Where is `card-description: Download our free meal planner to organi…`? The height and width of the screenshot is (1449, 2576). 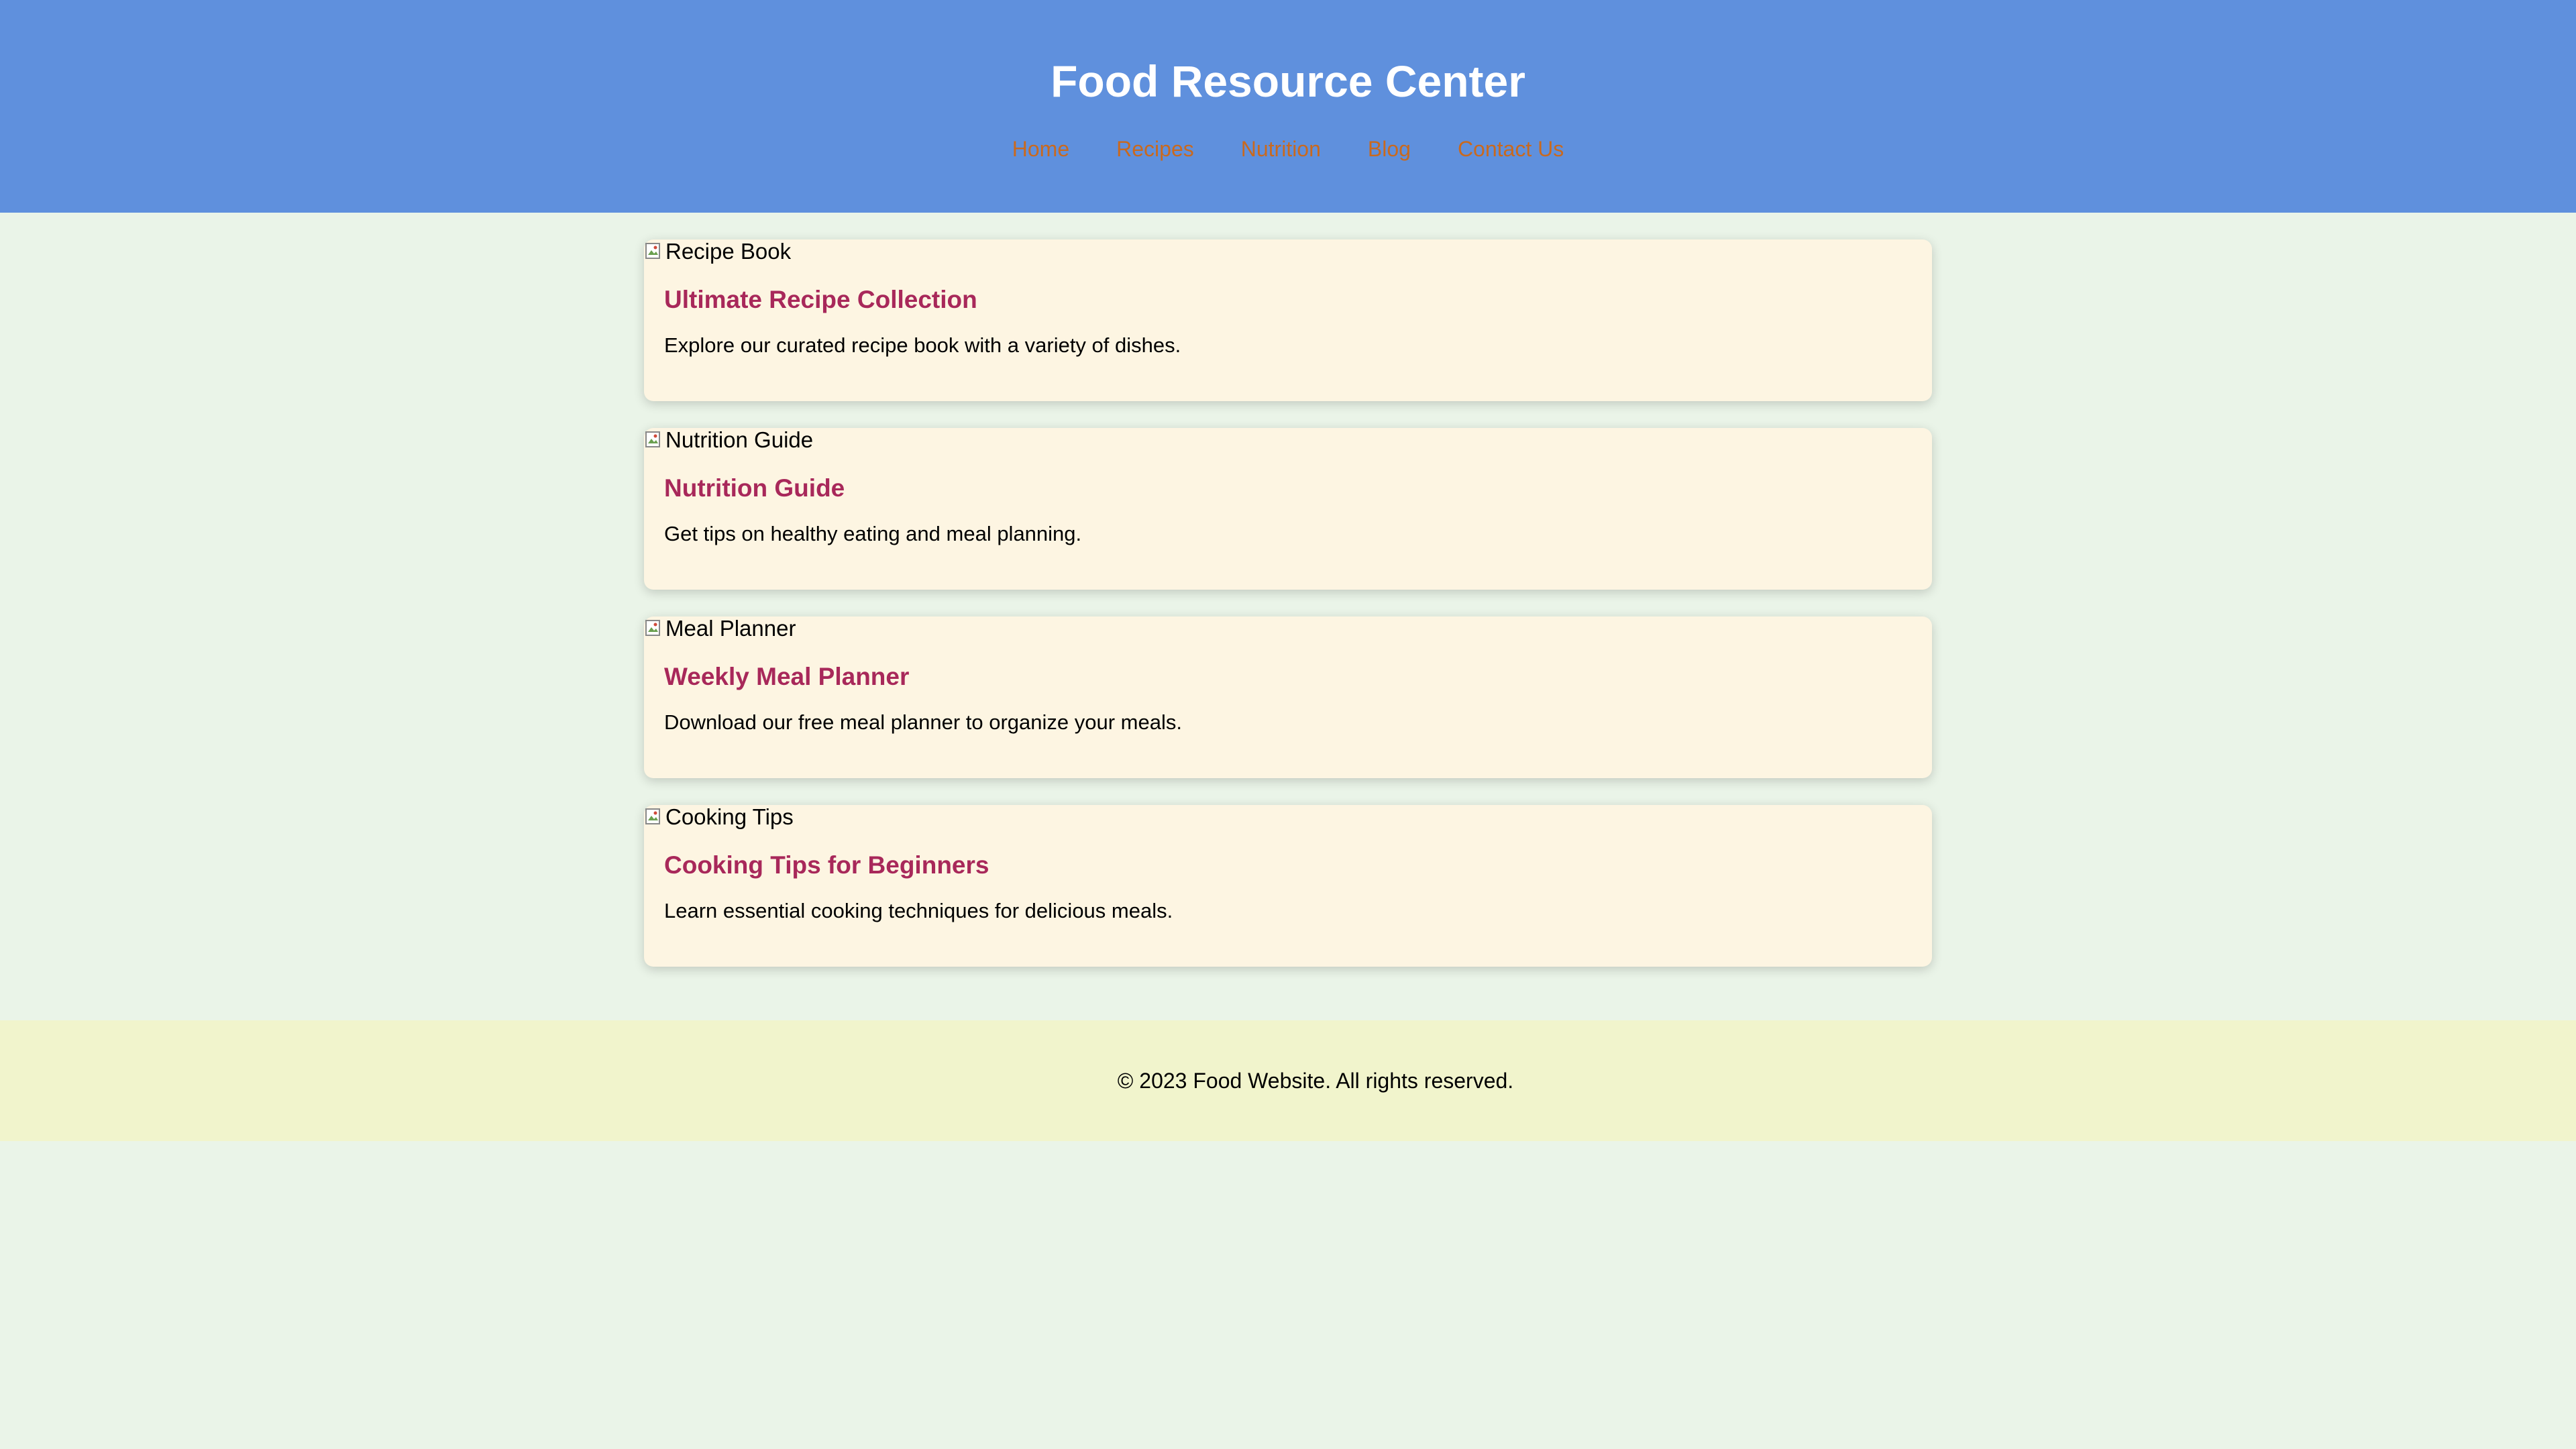
card-description: Download our free meal planner to organi… is located at coordinates (923, 722).